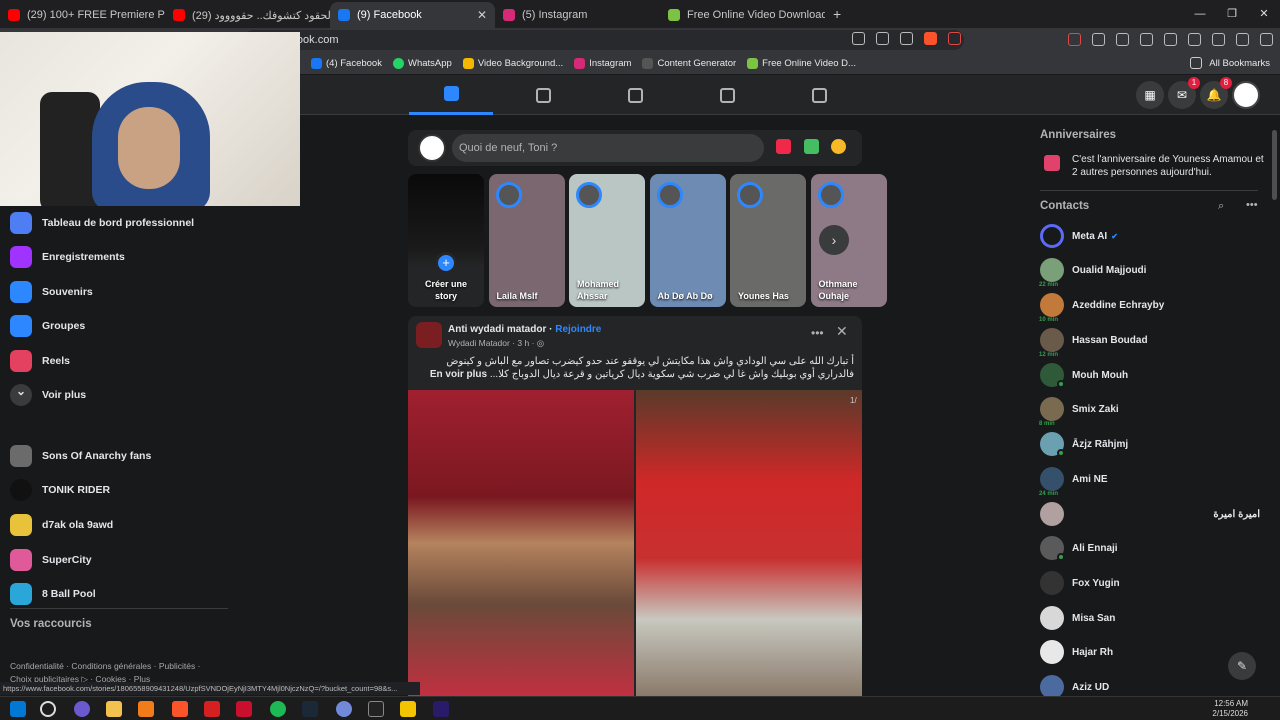 The height and width of the screenshot is (720, 1280). I want to click on all-bookmarks: All Bookmarks, so click(1230, 63).